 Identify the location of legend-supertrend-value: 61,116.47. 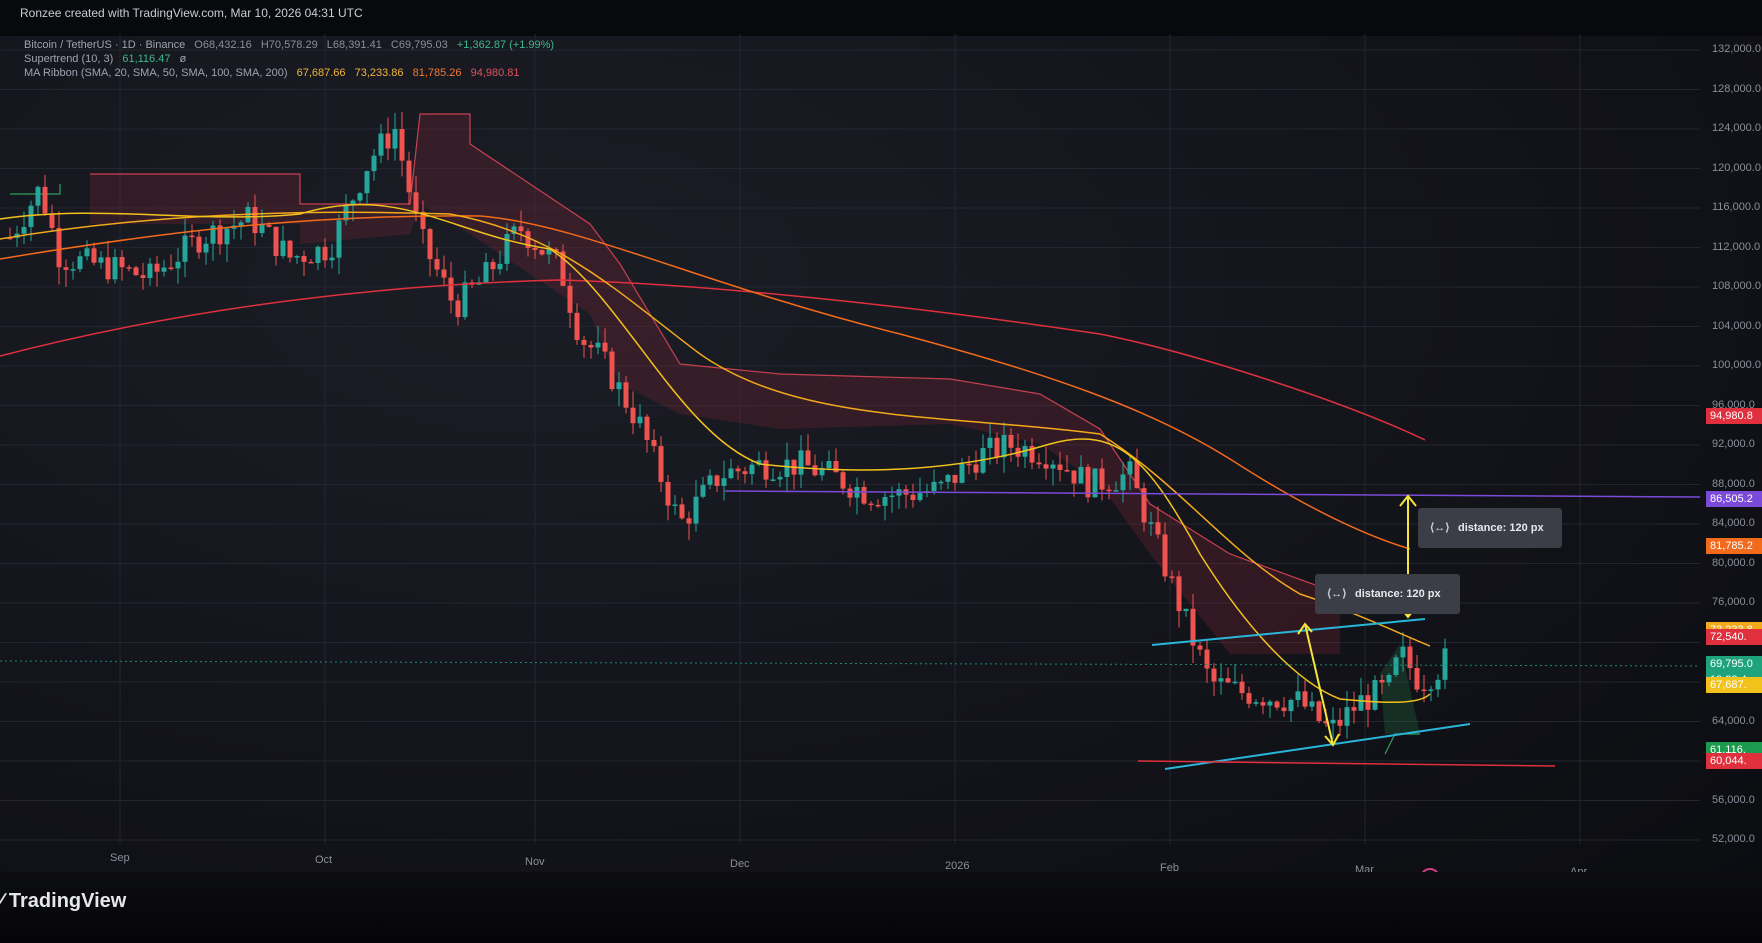
(146, 59).